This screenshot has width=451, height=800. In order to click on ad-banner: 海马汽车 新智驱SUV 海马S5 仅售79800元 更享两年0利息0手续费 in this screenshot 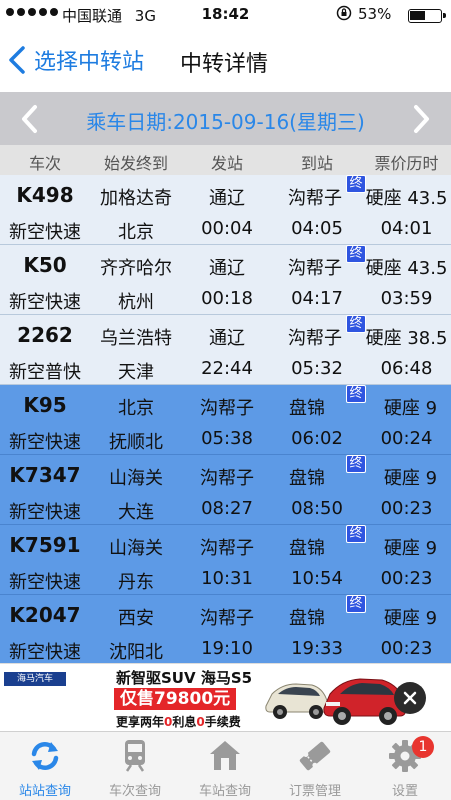, I will do `click(225, 697)`.